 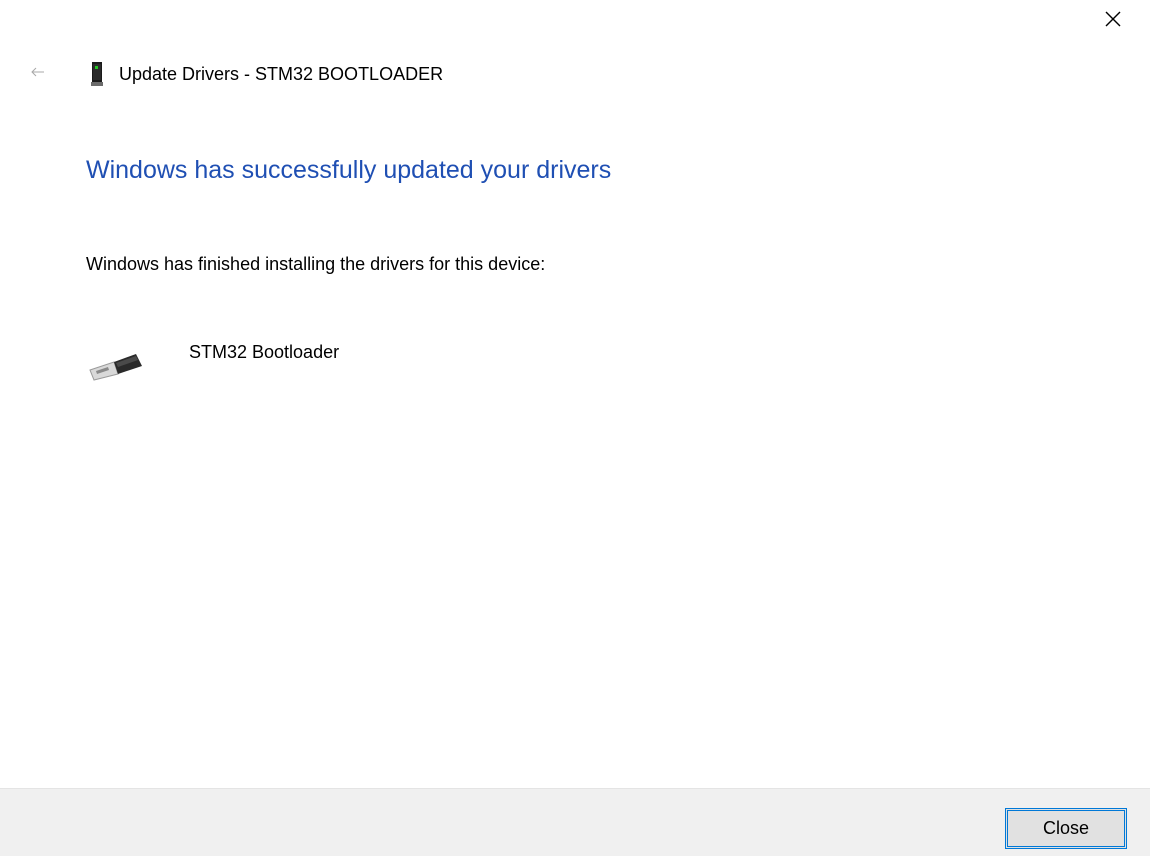 I want to click on device-name: STM32 Bootloader, so click(x=264, y=352).